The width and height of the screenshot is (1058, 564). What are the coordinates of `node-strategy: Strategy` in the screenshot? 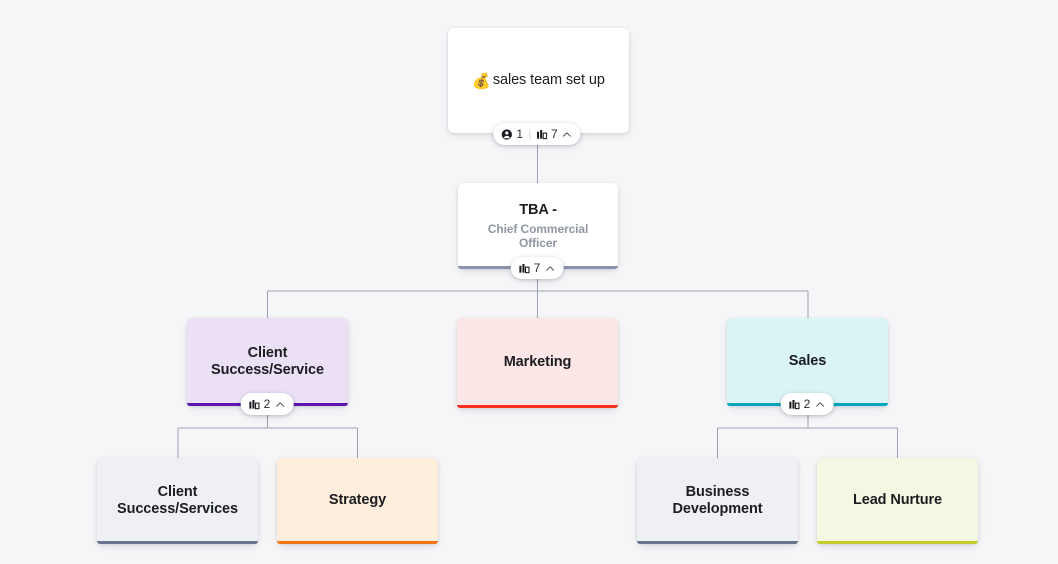 It's located at (357, 501).